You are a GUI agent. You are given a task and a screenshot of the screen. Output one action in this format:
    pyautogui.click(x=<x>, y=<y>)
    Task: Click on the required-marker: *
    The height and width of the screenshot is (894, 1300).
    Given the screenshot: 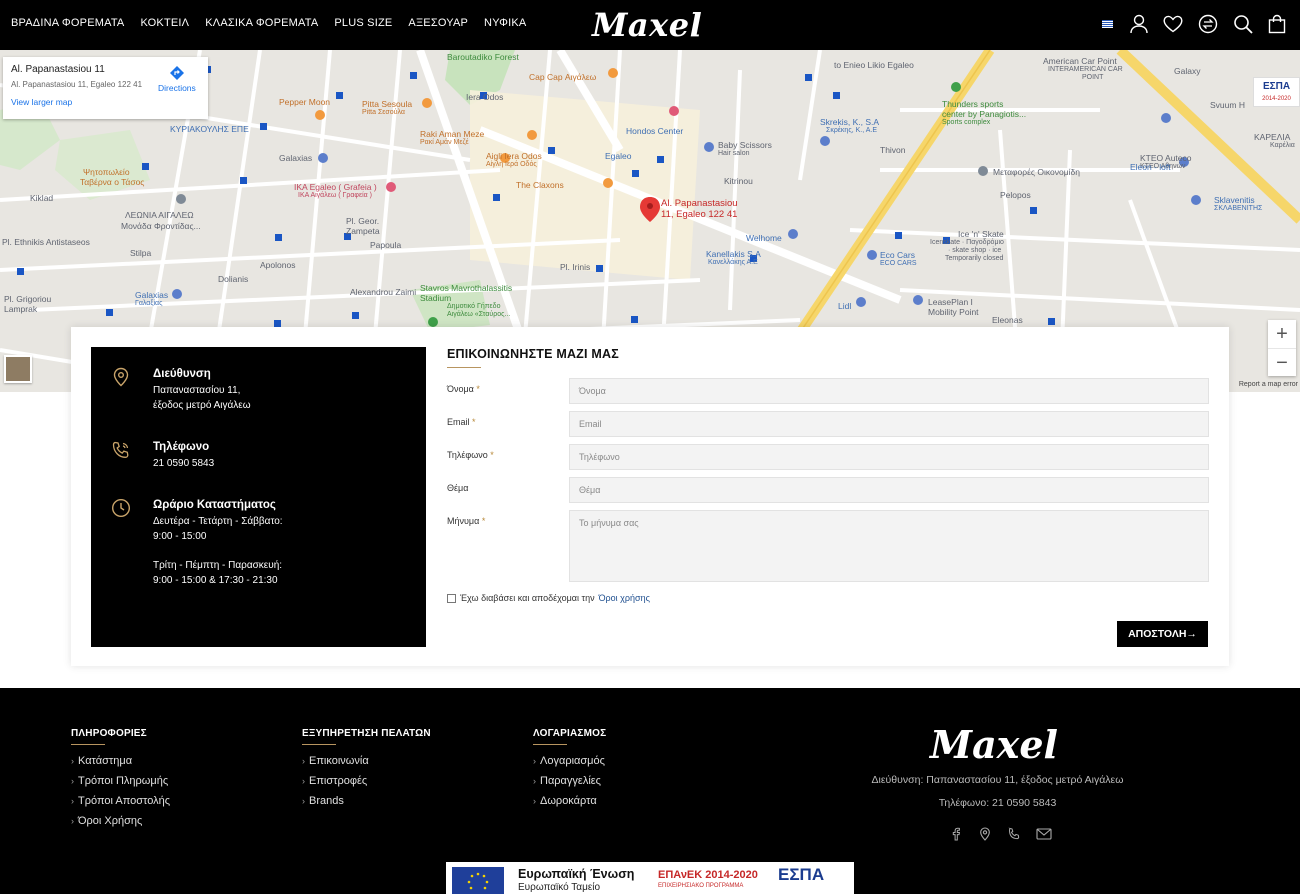 What is the action you would take?
    pyautogui.click(x=474, y=422)
    